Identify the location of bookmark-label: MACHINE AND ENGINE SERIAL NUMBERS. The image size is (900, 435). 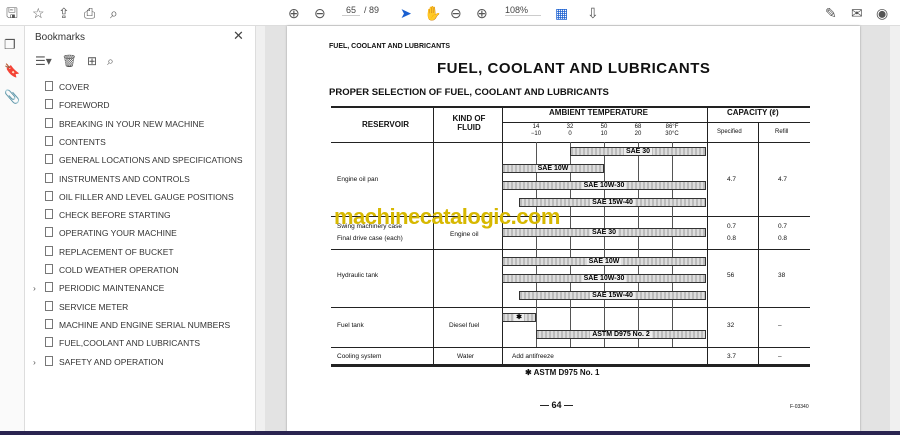
(145, 324).